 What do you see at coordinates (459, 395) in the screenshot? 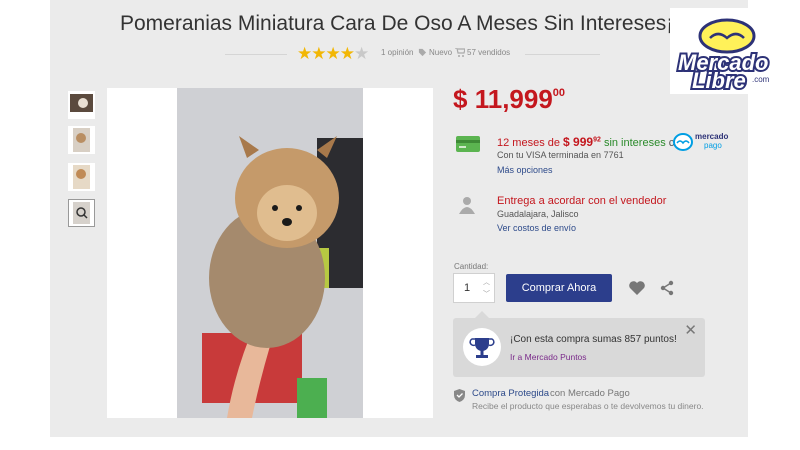
I see `shield-icon` at bounding box center [459, 395].